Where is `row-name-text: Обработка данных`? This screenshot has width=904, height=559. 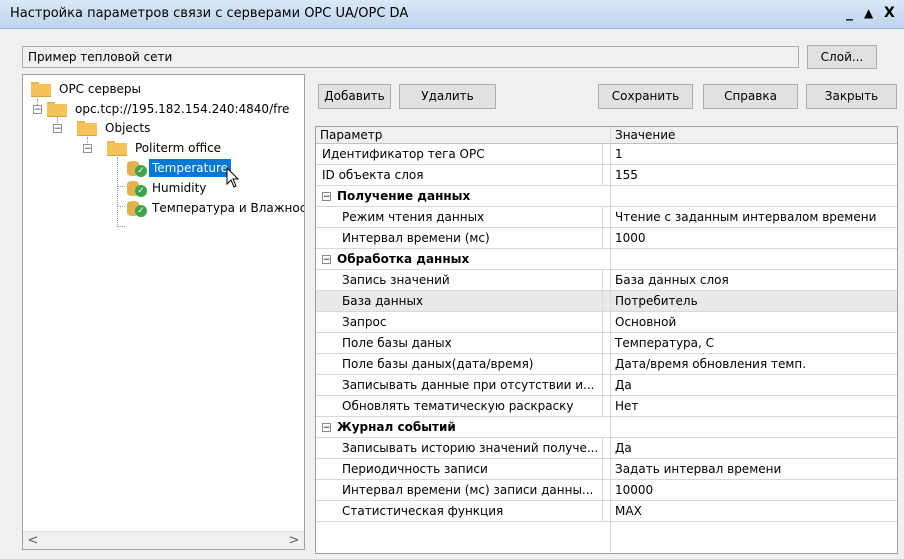 row-name-text: Обработка данных is located at coordinates (403, 259).